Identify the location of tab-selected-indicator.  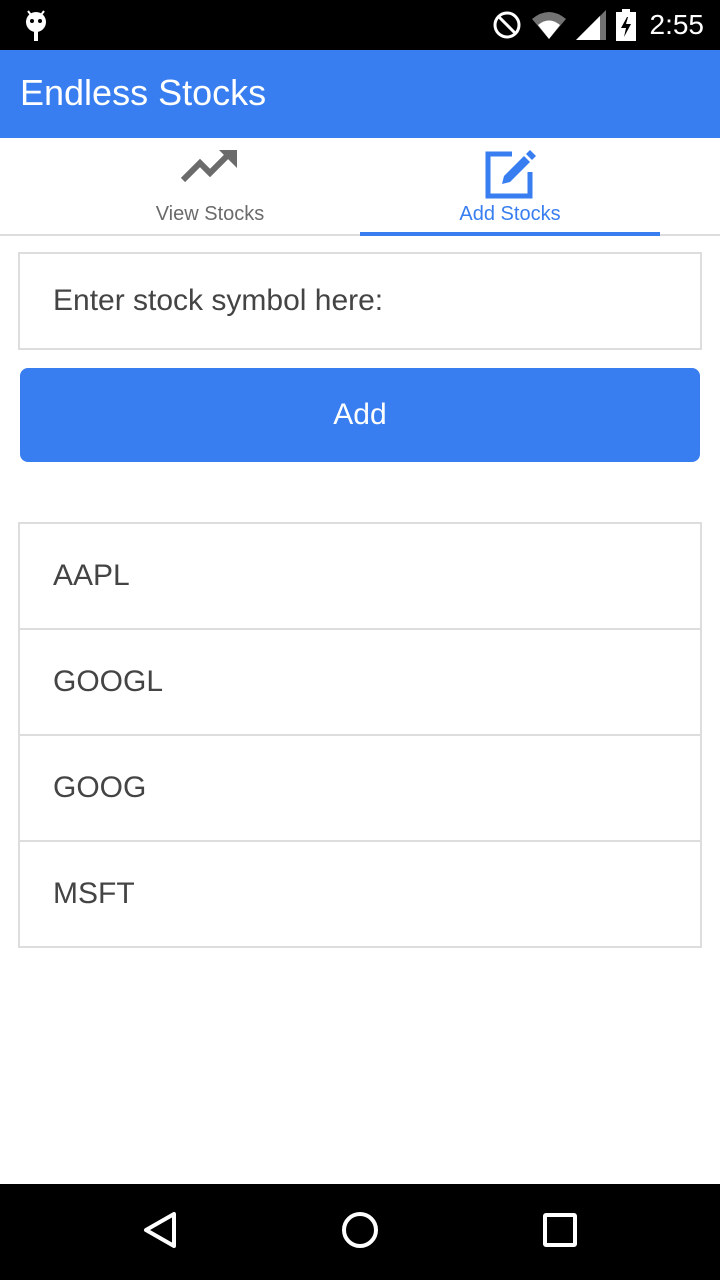
(510, 234).